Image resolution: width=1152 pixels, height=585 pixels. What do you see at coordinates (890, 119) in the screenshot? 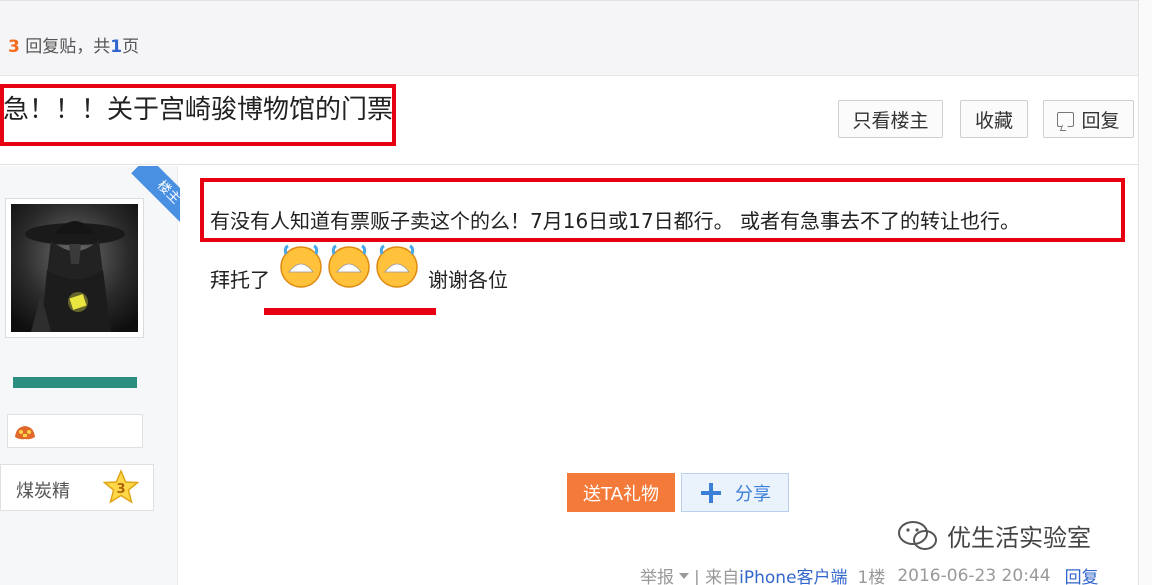
I see `only-host-button: 只看楼主` at bounding box center [890, 119].